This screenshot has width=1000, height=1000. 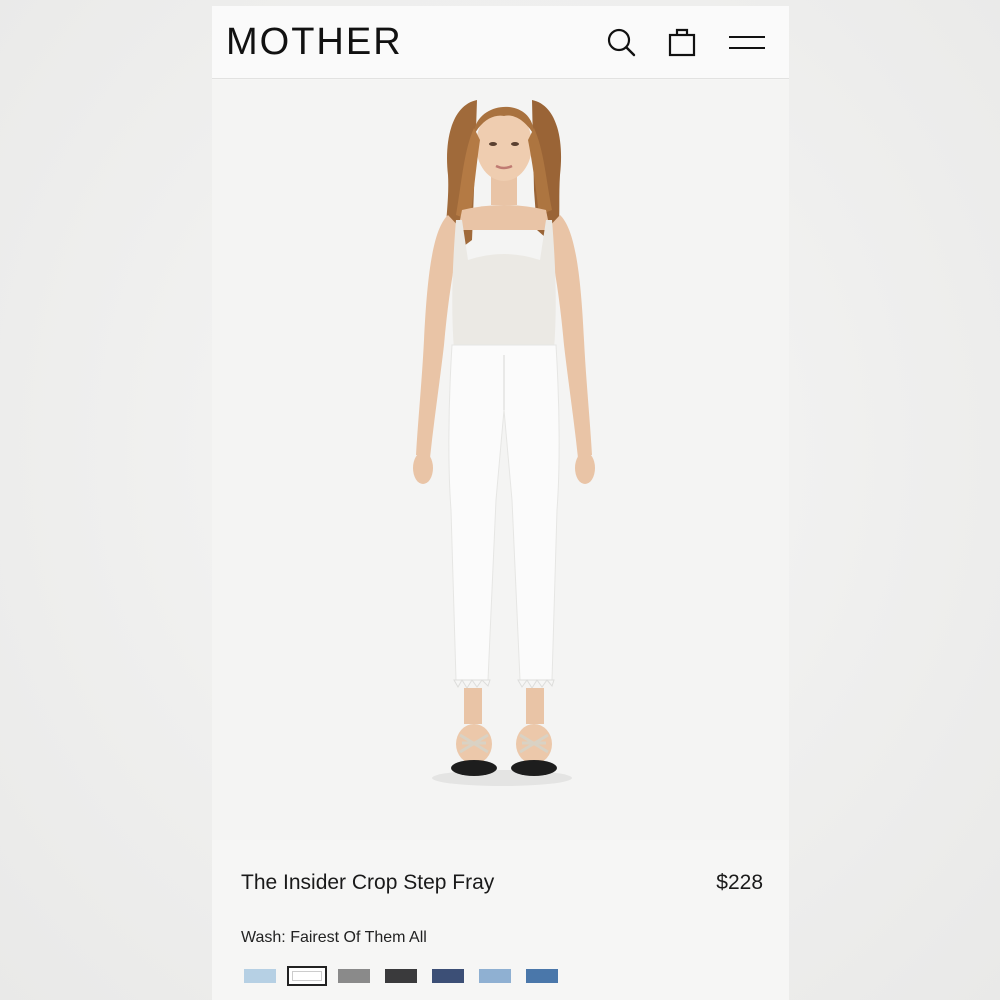 I want to click on wash-swatches, so click(x=504, y=977).